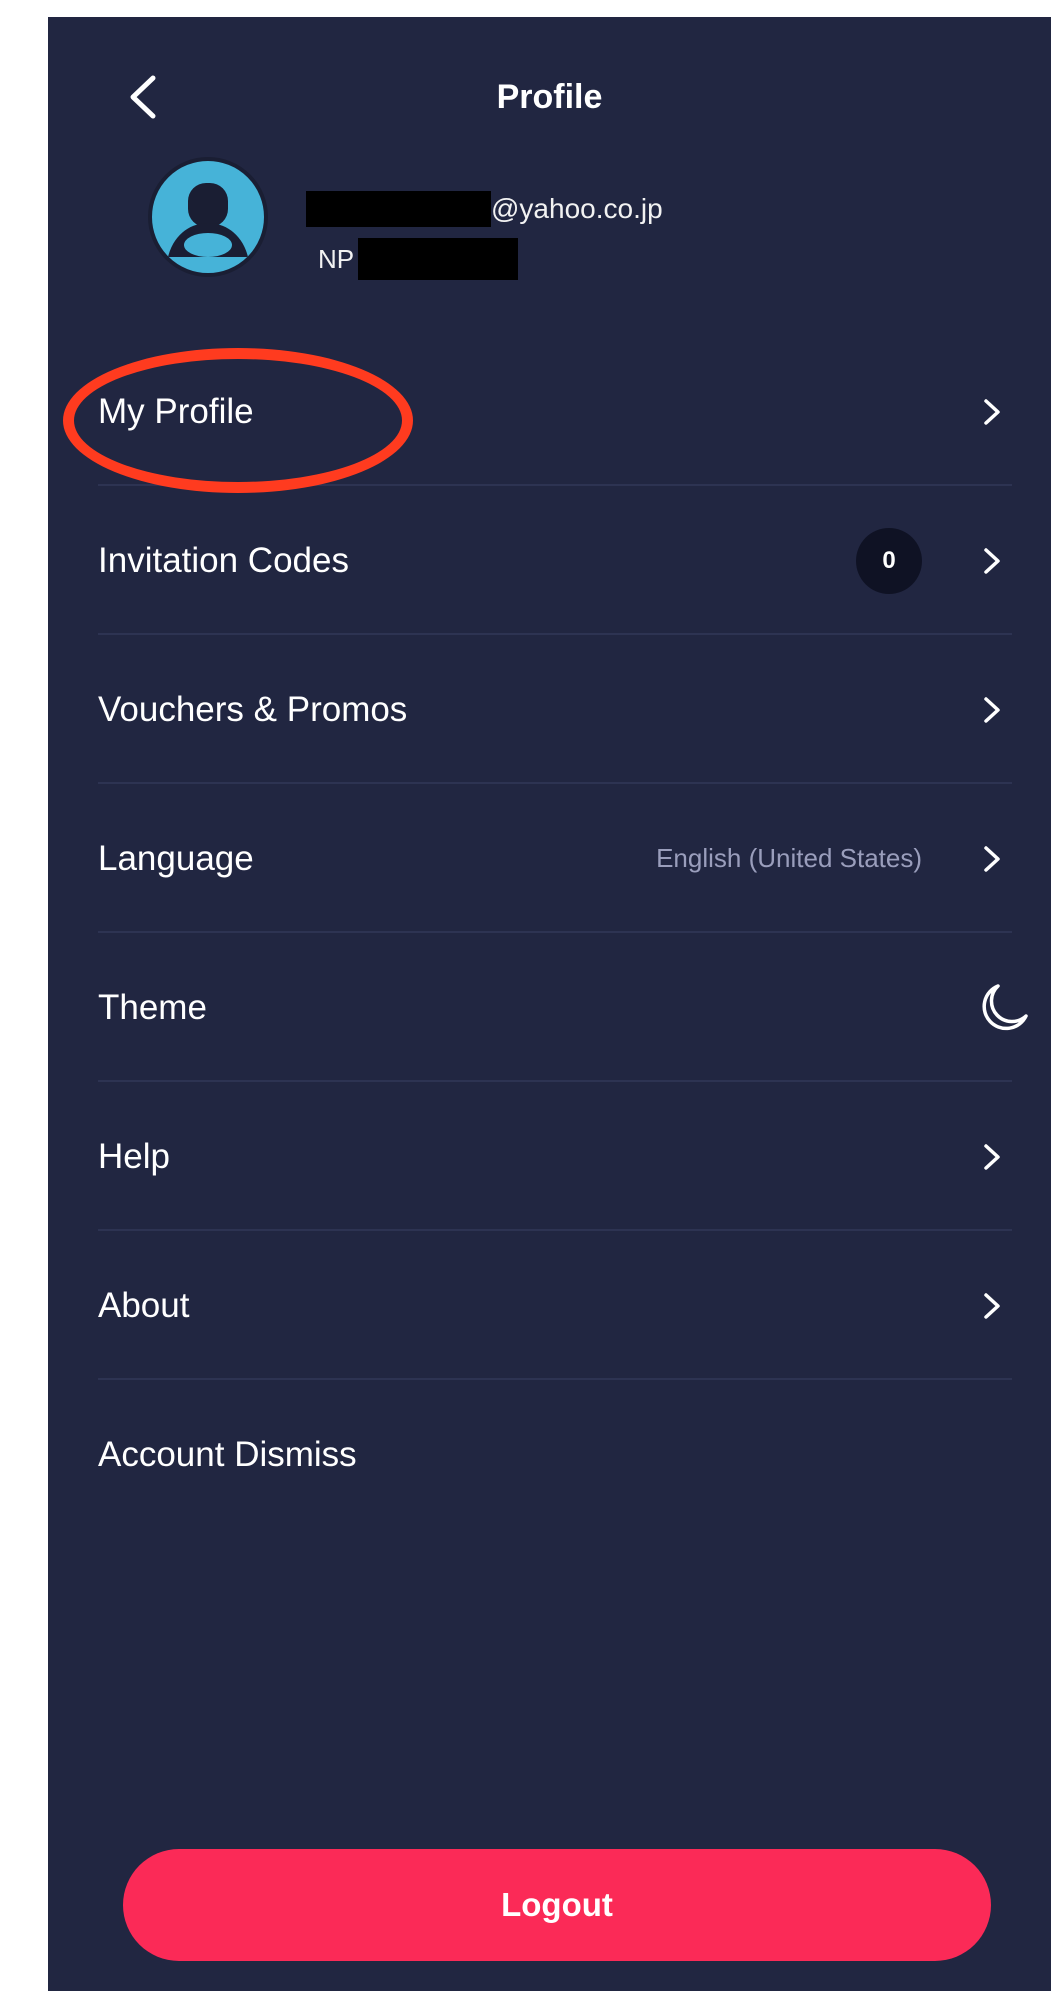 This screenshot has height=1991, width=1051. Describe the element at coordinates (577, 208) in the screenshot. I see `email-suffix: @yahoo.co.jp` at that location.